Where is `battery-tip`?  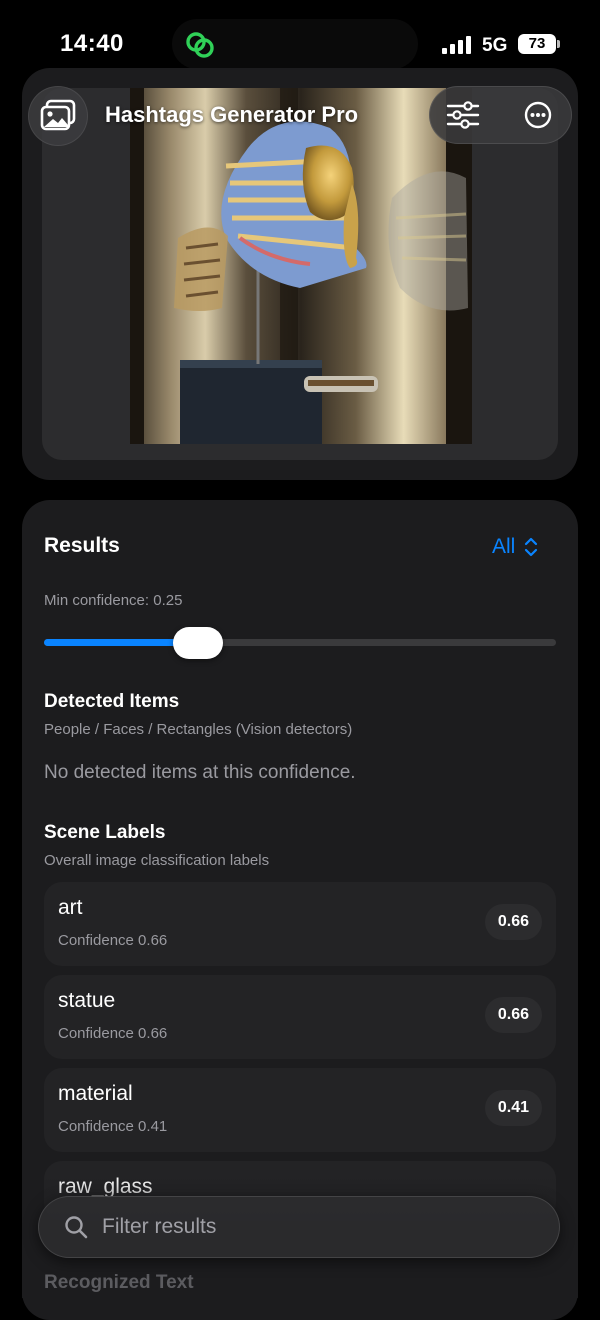
battery-tip is located at coordinates (558, 44).